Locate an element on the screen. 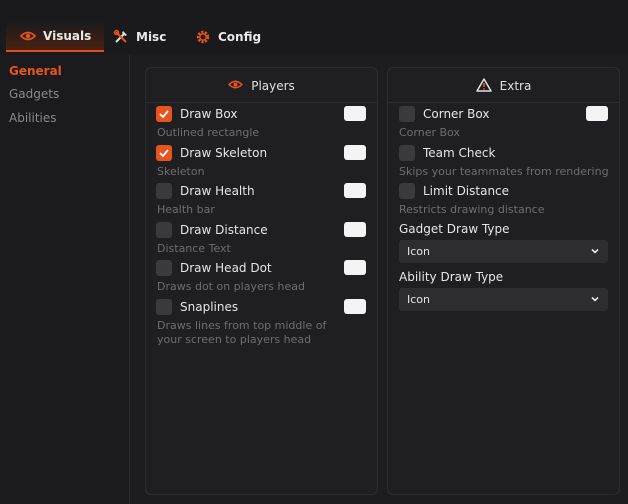 This screenshot has height=504, width=628. draw-distance-checkbox: Draw Distance is located at coordinates (212, 230).